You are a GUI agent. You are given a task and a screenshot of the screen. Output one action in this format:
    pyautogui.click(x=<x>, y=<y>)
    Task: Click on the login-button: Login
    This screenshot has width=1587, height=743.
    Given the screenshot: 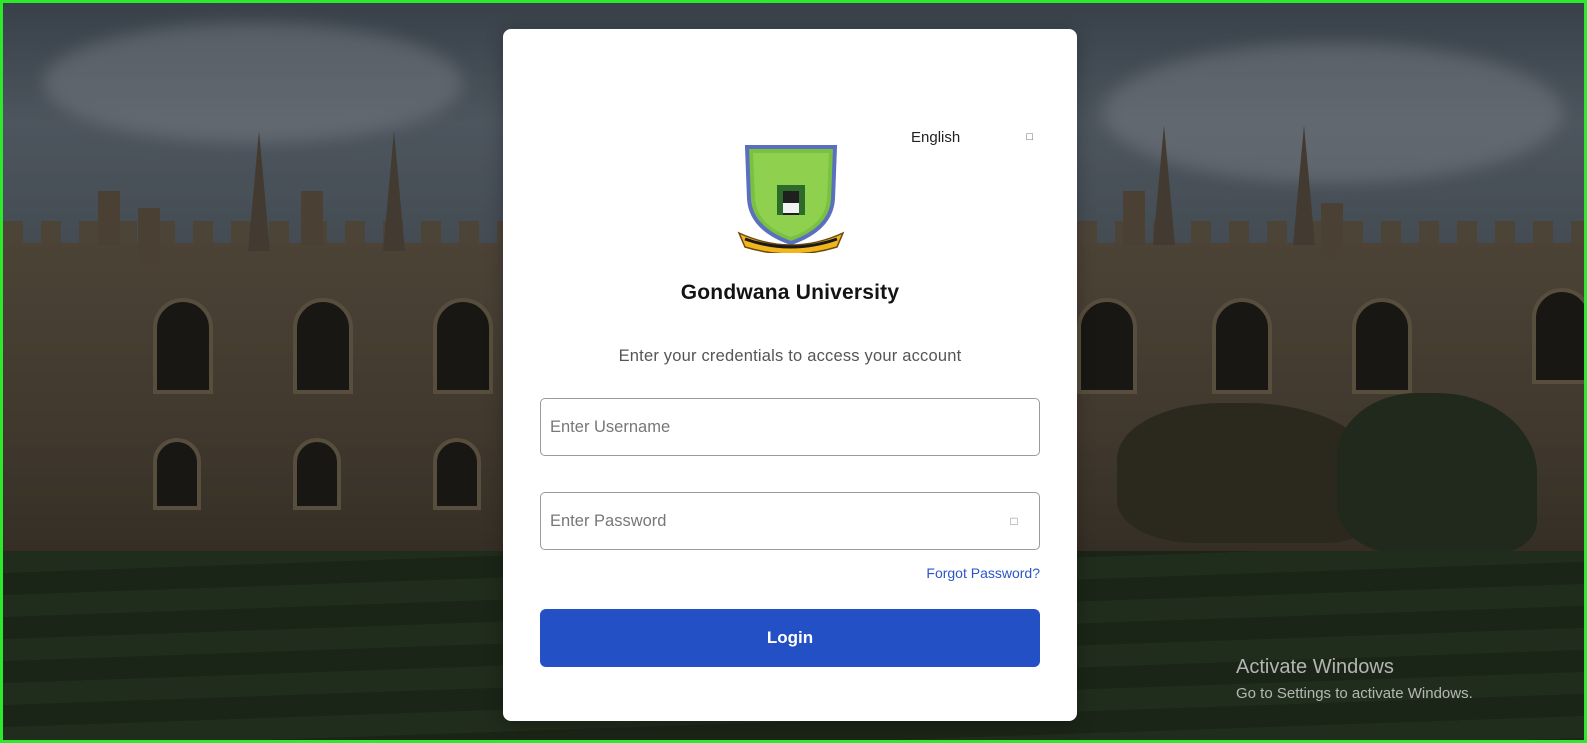 What is the action you would take?
    pyautogui.click(x=790, y=638)
    